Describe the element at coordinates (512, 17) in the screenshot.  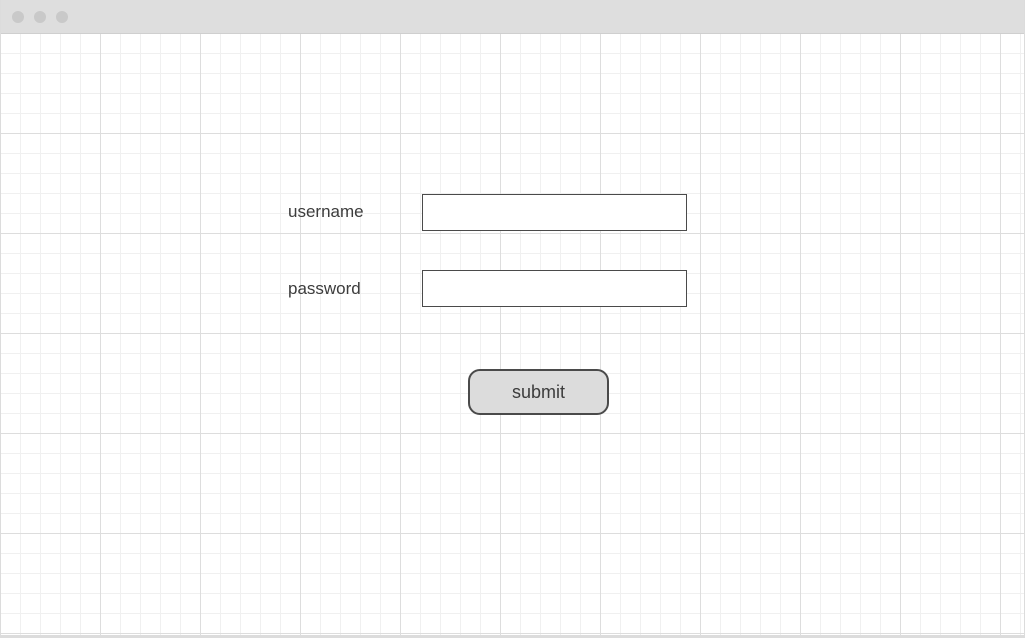
I see `window-titlebar` at that location.